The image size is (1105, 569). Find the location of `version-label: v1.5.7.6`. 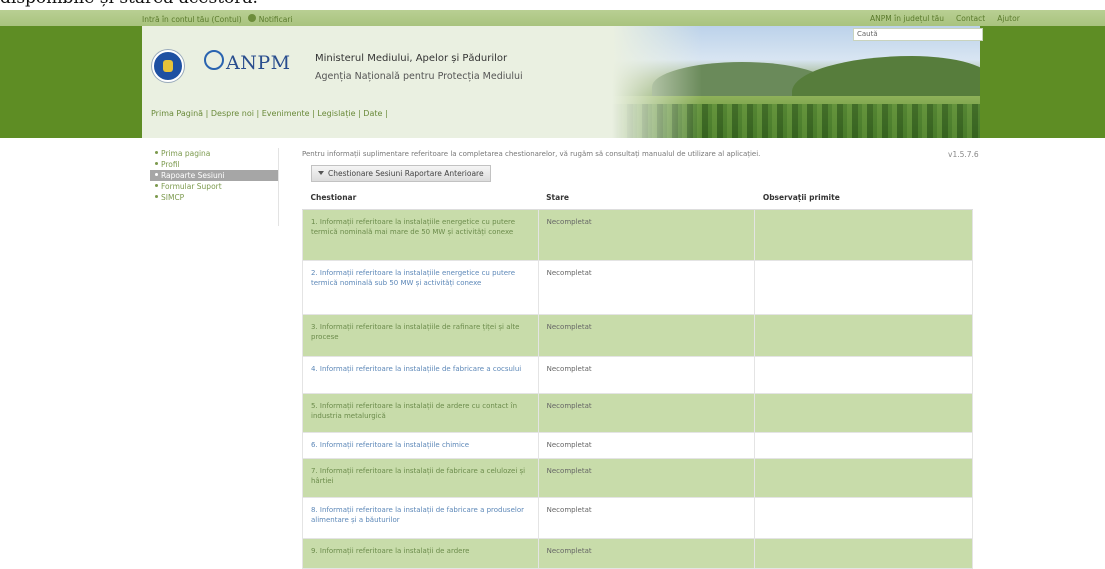

version-label: v1.5.7.6 is located at coordinates (963, 154).